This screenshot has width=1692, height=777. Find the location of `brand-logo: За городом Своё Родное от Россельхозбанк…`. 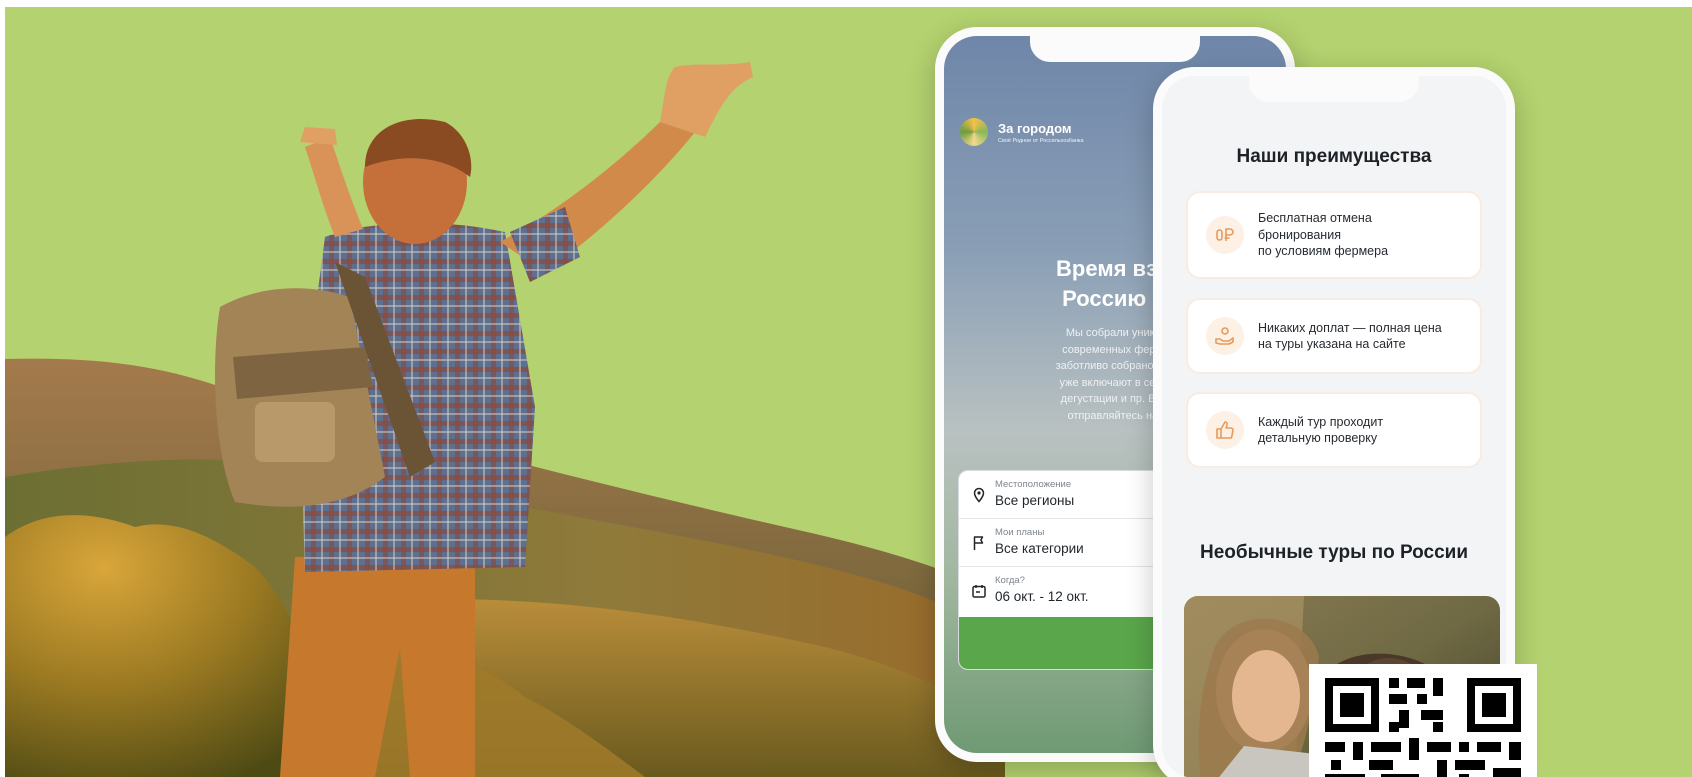

brand-logo: За городом Своё Родное от Россельхозбанк… is located at coordinates (1022, 132).